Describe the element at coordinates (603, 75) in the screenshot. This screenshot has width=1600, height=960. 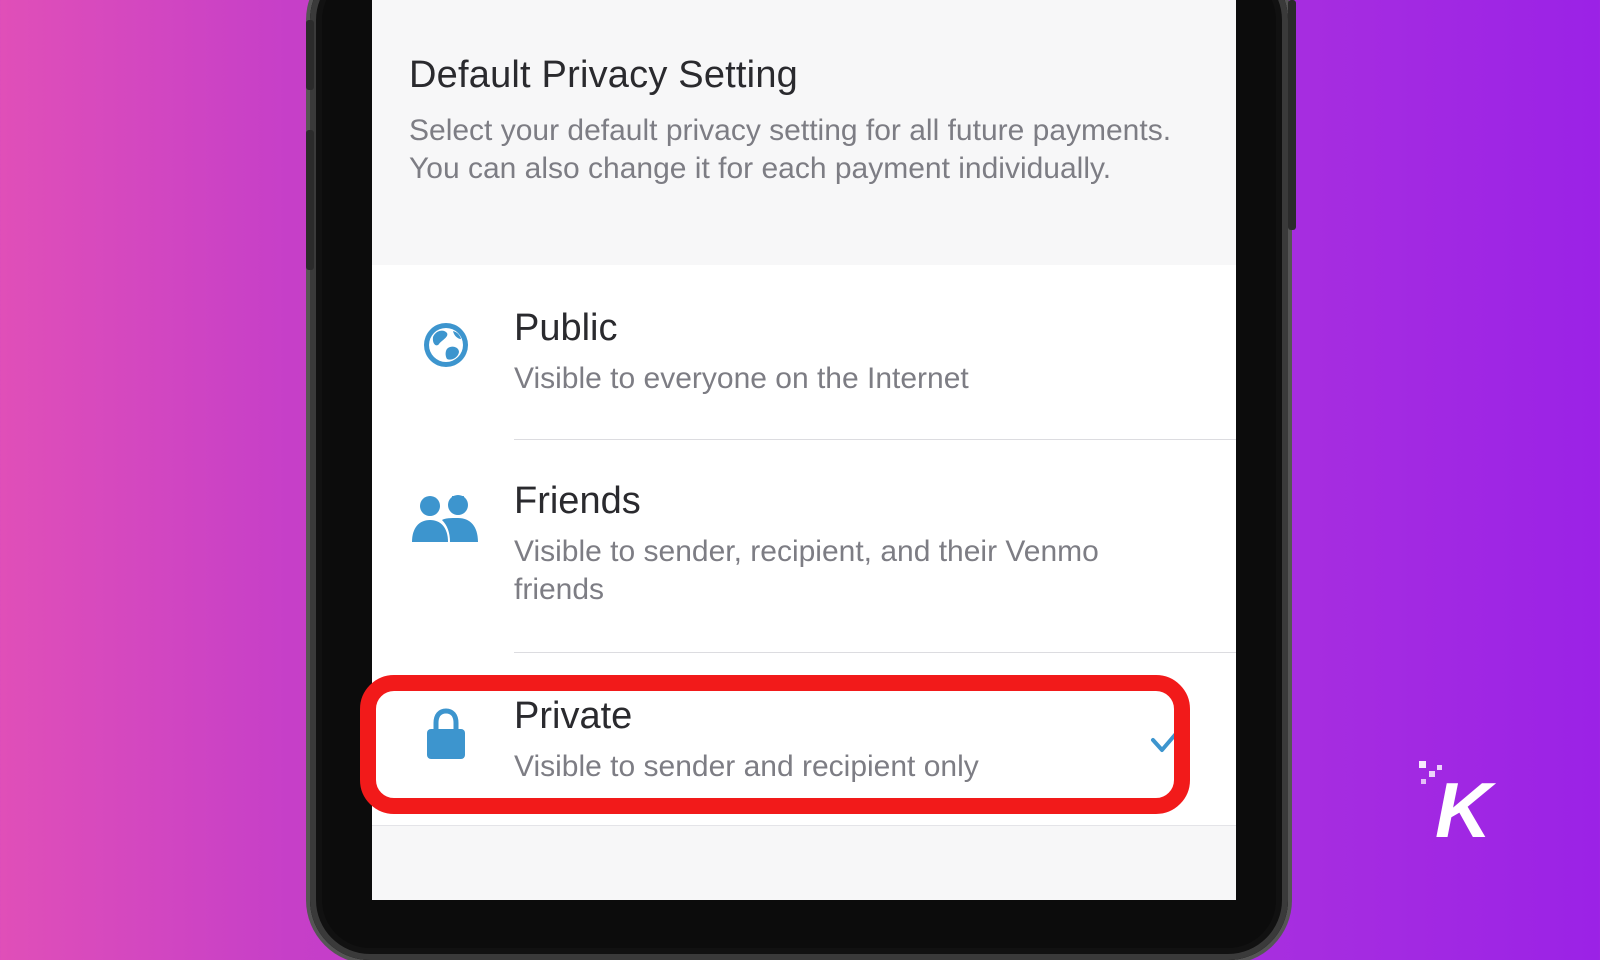
I see `page-title: Default Privacy Setting` at that location.